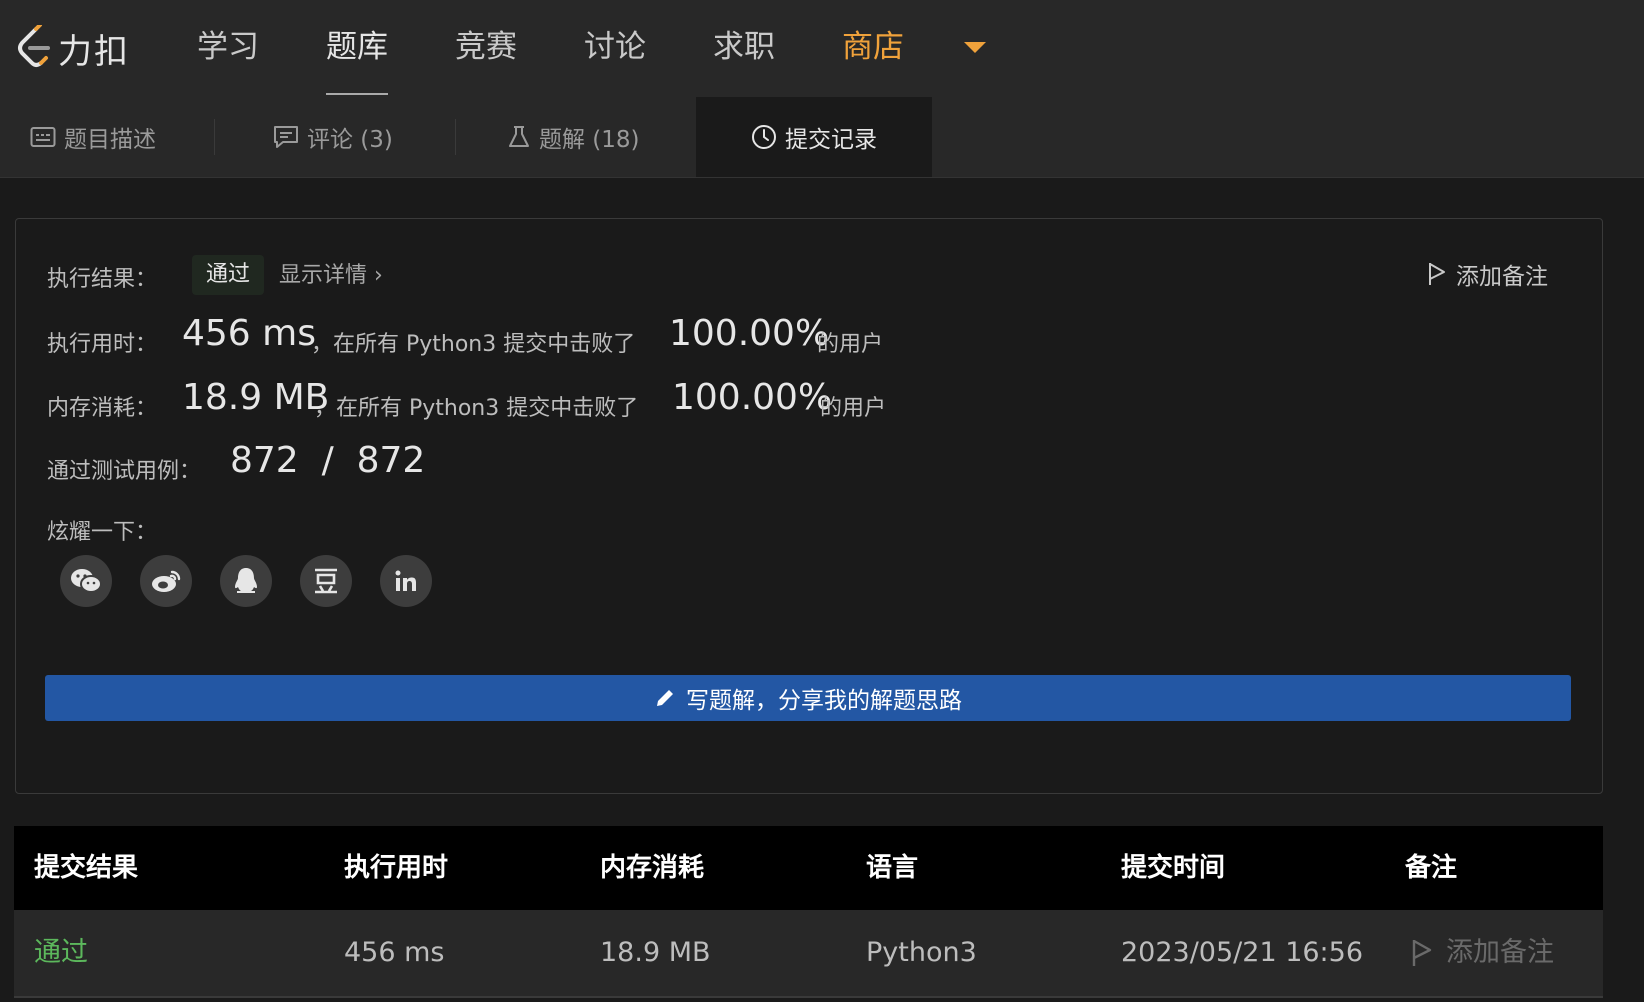 This screenshot has height=1002, width=1644. I want to click on tab-label: 题目描述, so click(110, 140).